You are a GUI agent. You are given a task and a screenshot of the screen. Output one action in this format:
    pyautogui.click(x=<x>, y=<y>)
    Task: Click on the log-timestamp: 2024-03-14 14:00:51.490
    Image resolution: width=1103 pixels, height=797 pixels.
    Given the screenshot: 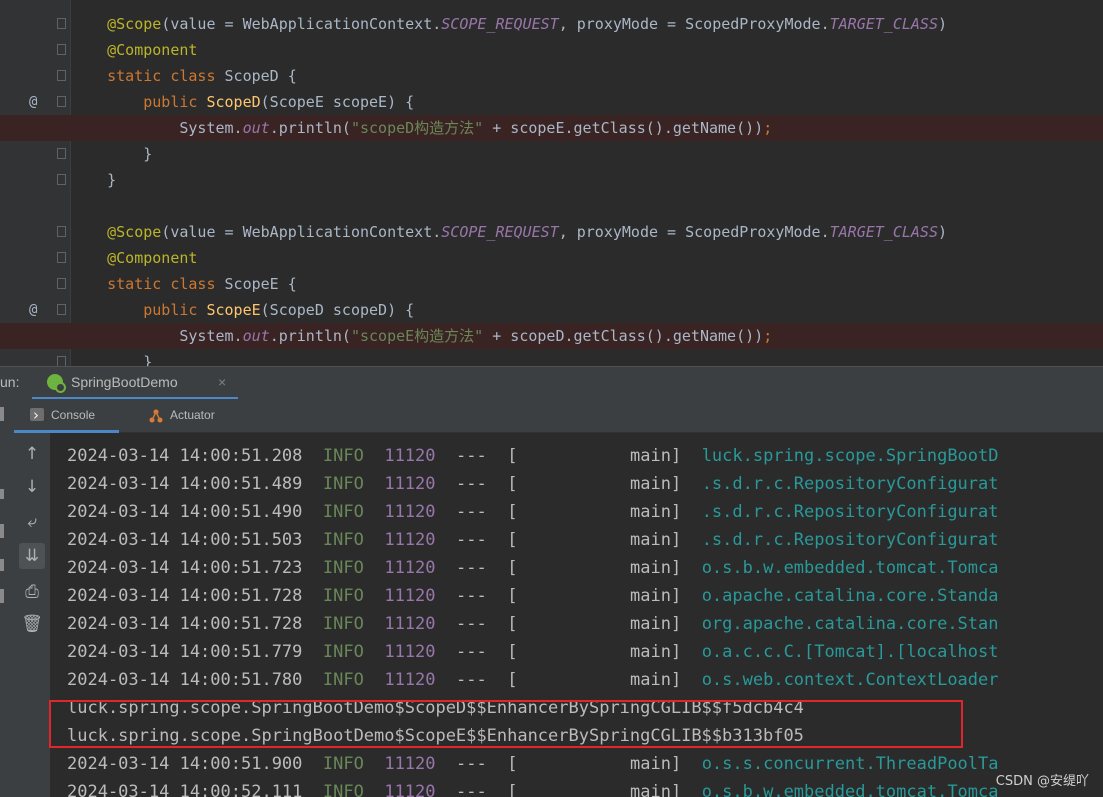 What is the action you would take?
    pyautogui.click(x=185, y=512)
    